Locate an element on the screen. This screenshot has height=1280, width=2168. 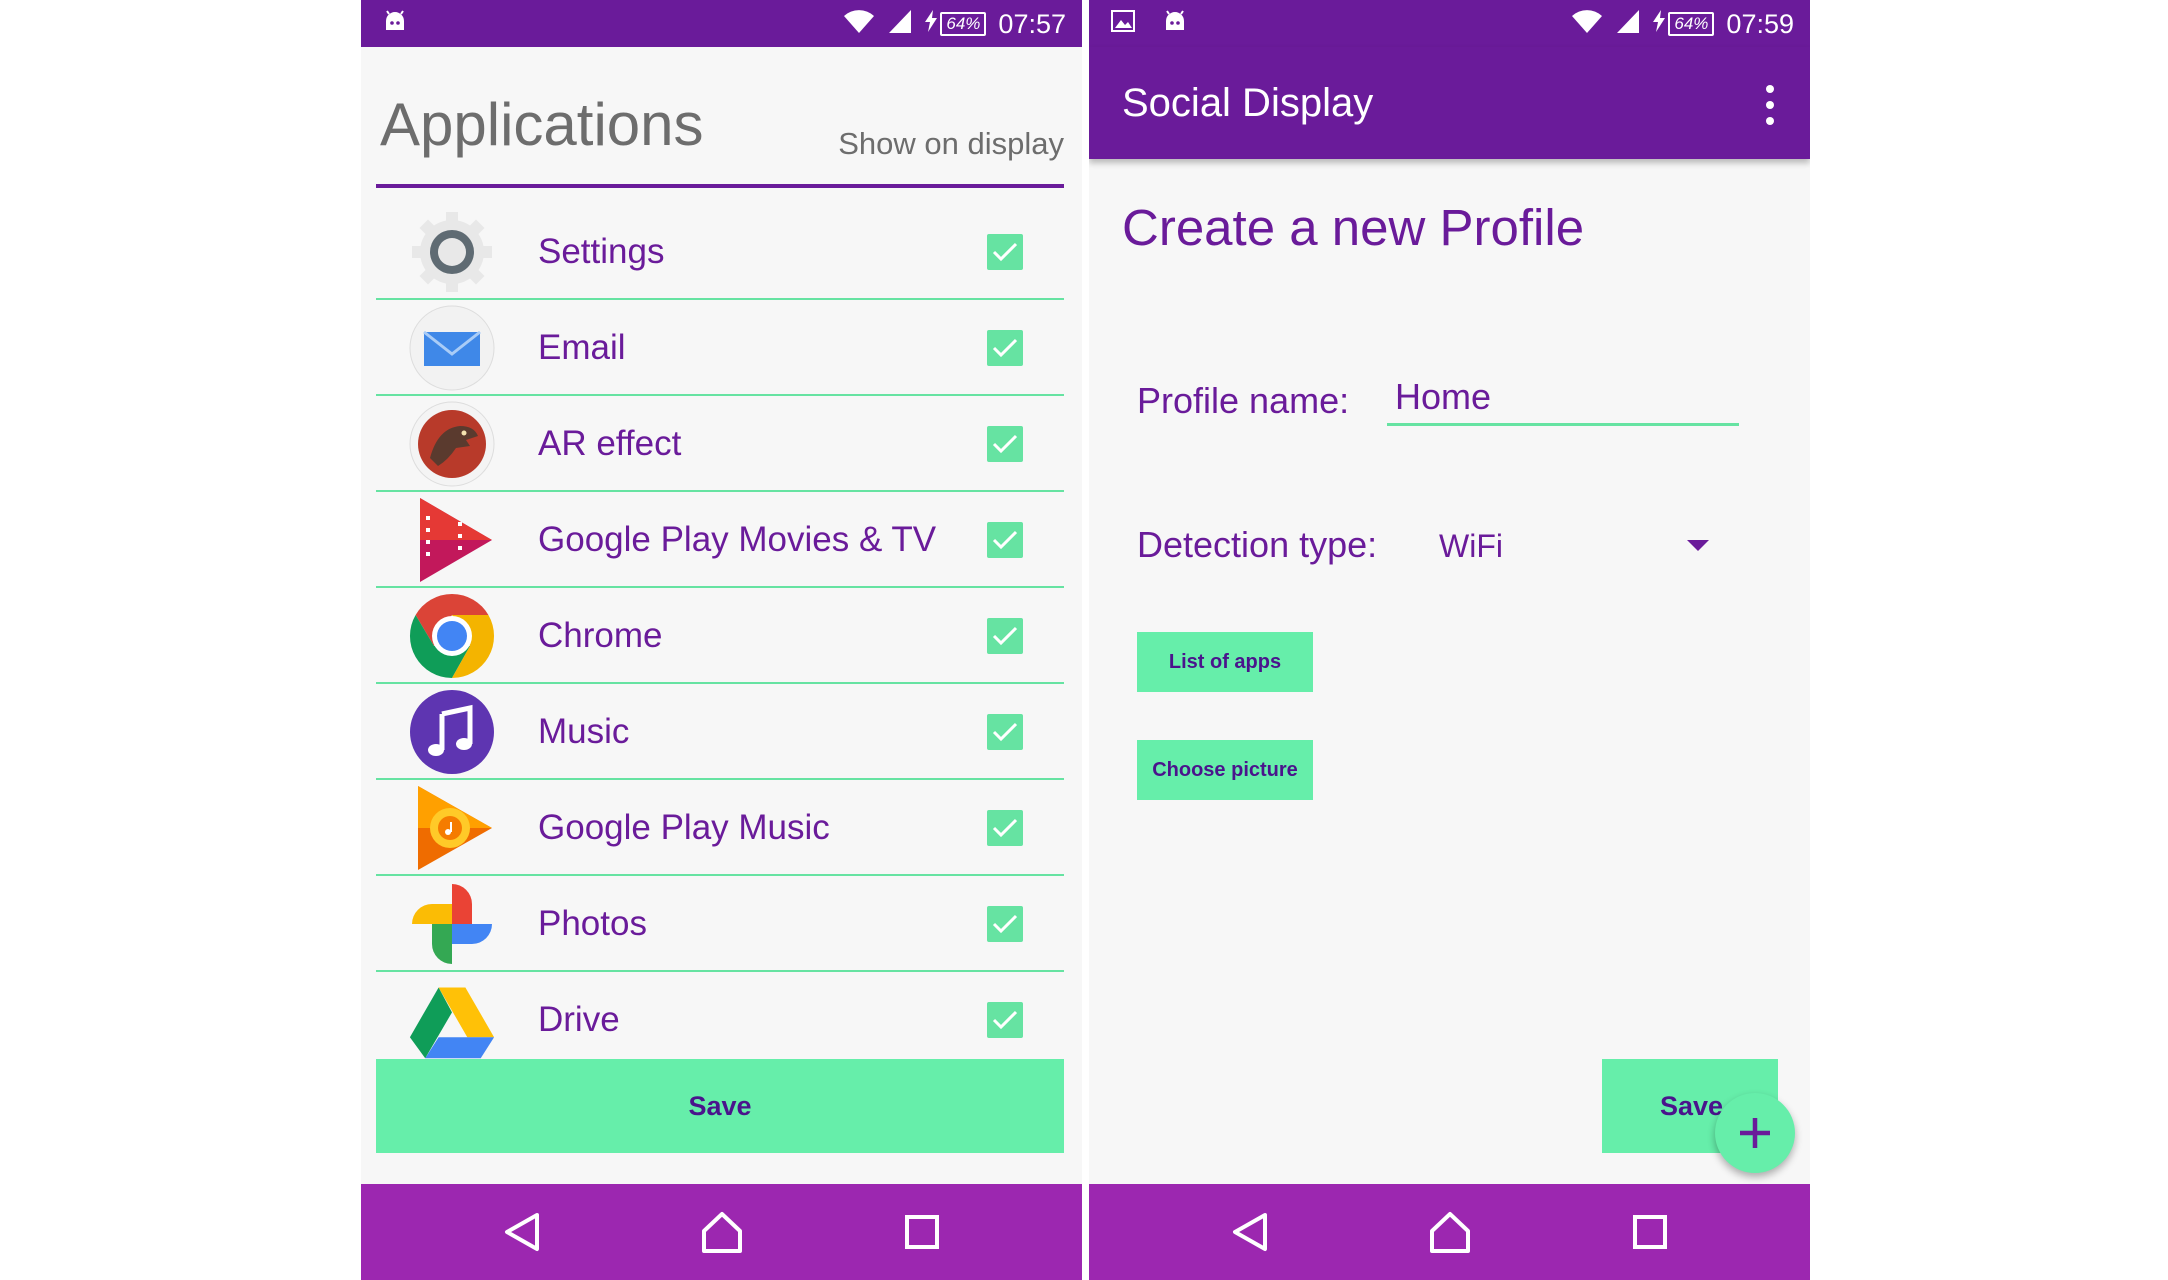
image-notification-icon is located at coordinates (1123, 23).